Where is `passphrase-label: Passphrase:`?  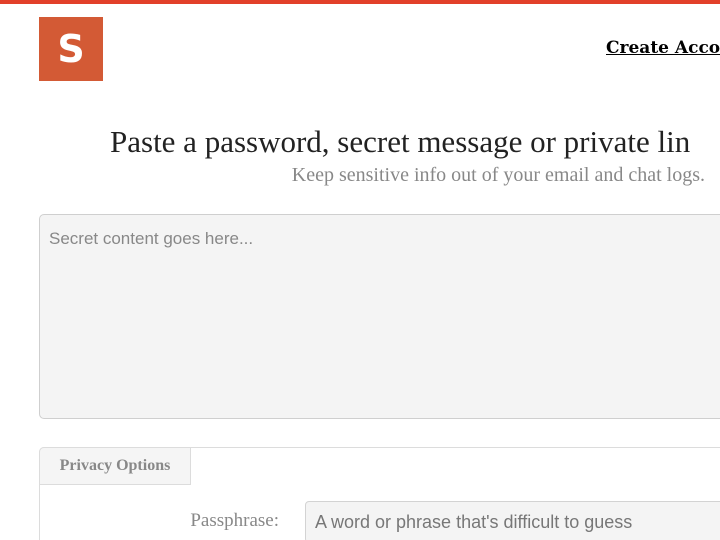 passphrase-label: Passphrase: is located at coordinates (234, 520).